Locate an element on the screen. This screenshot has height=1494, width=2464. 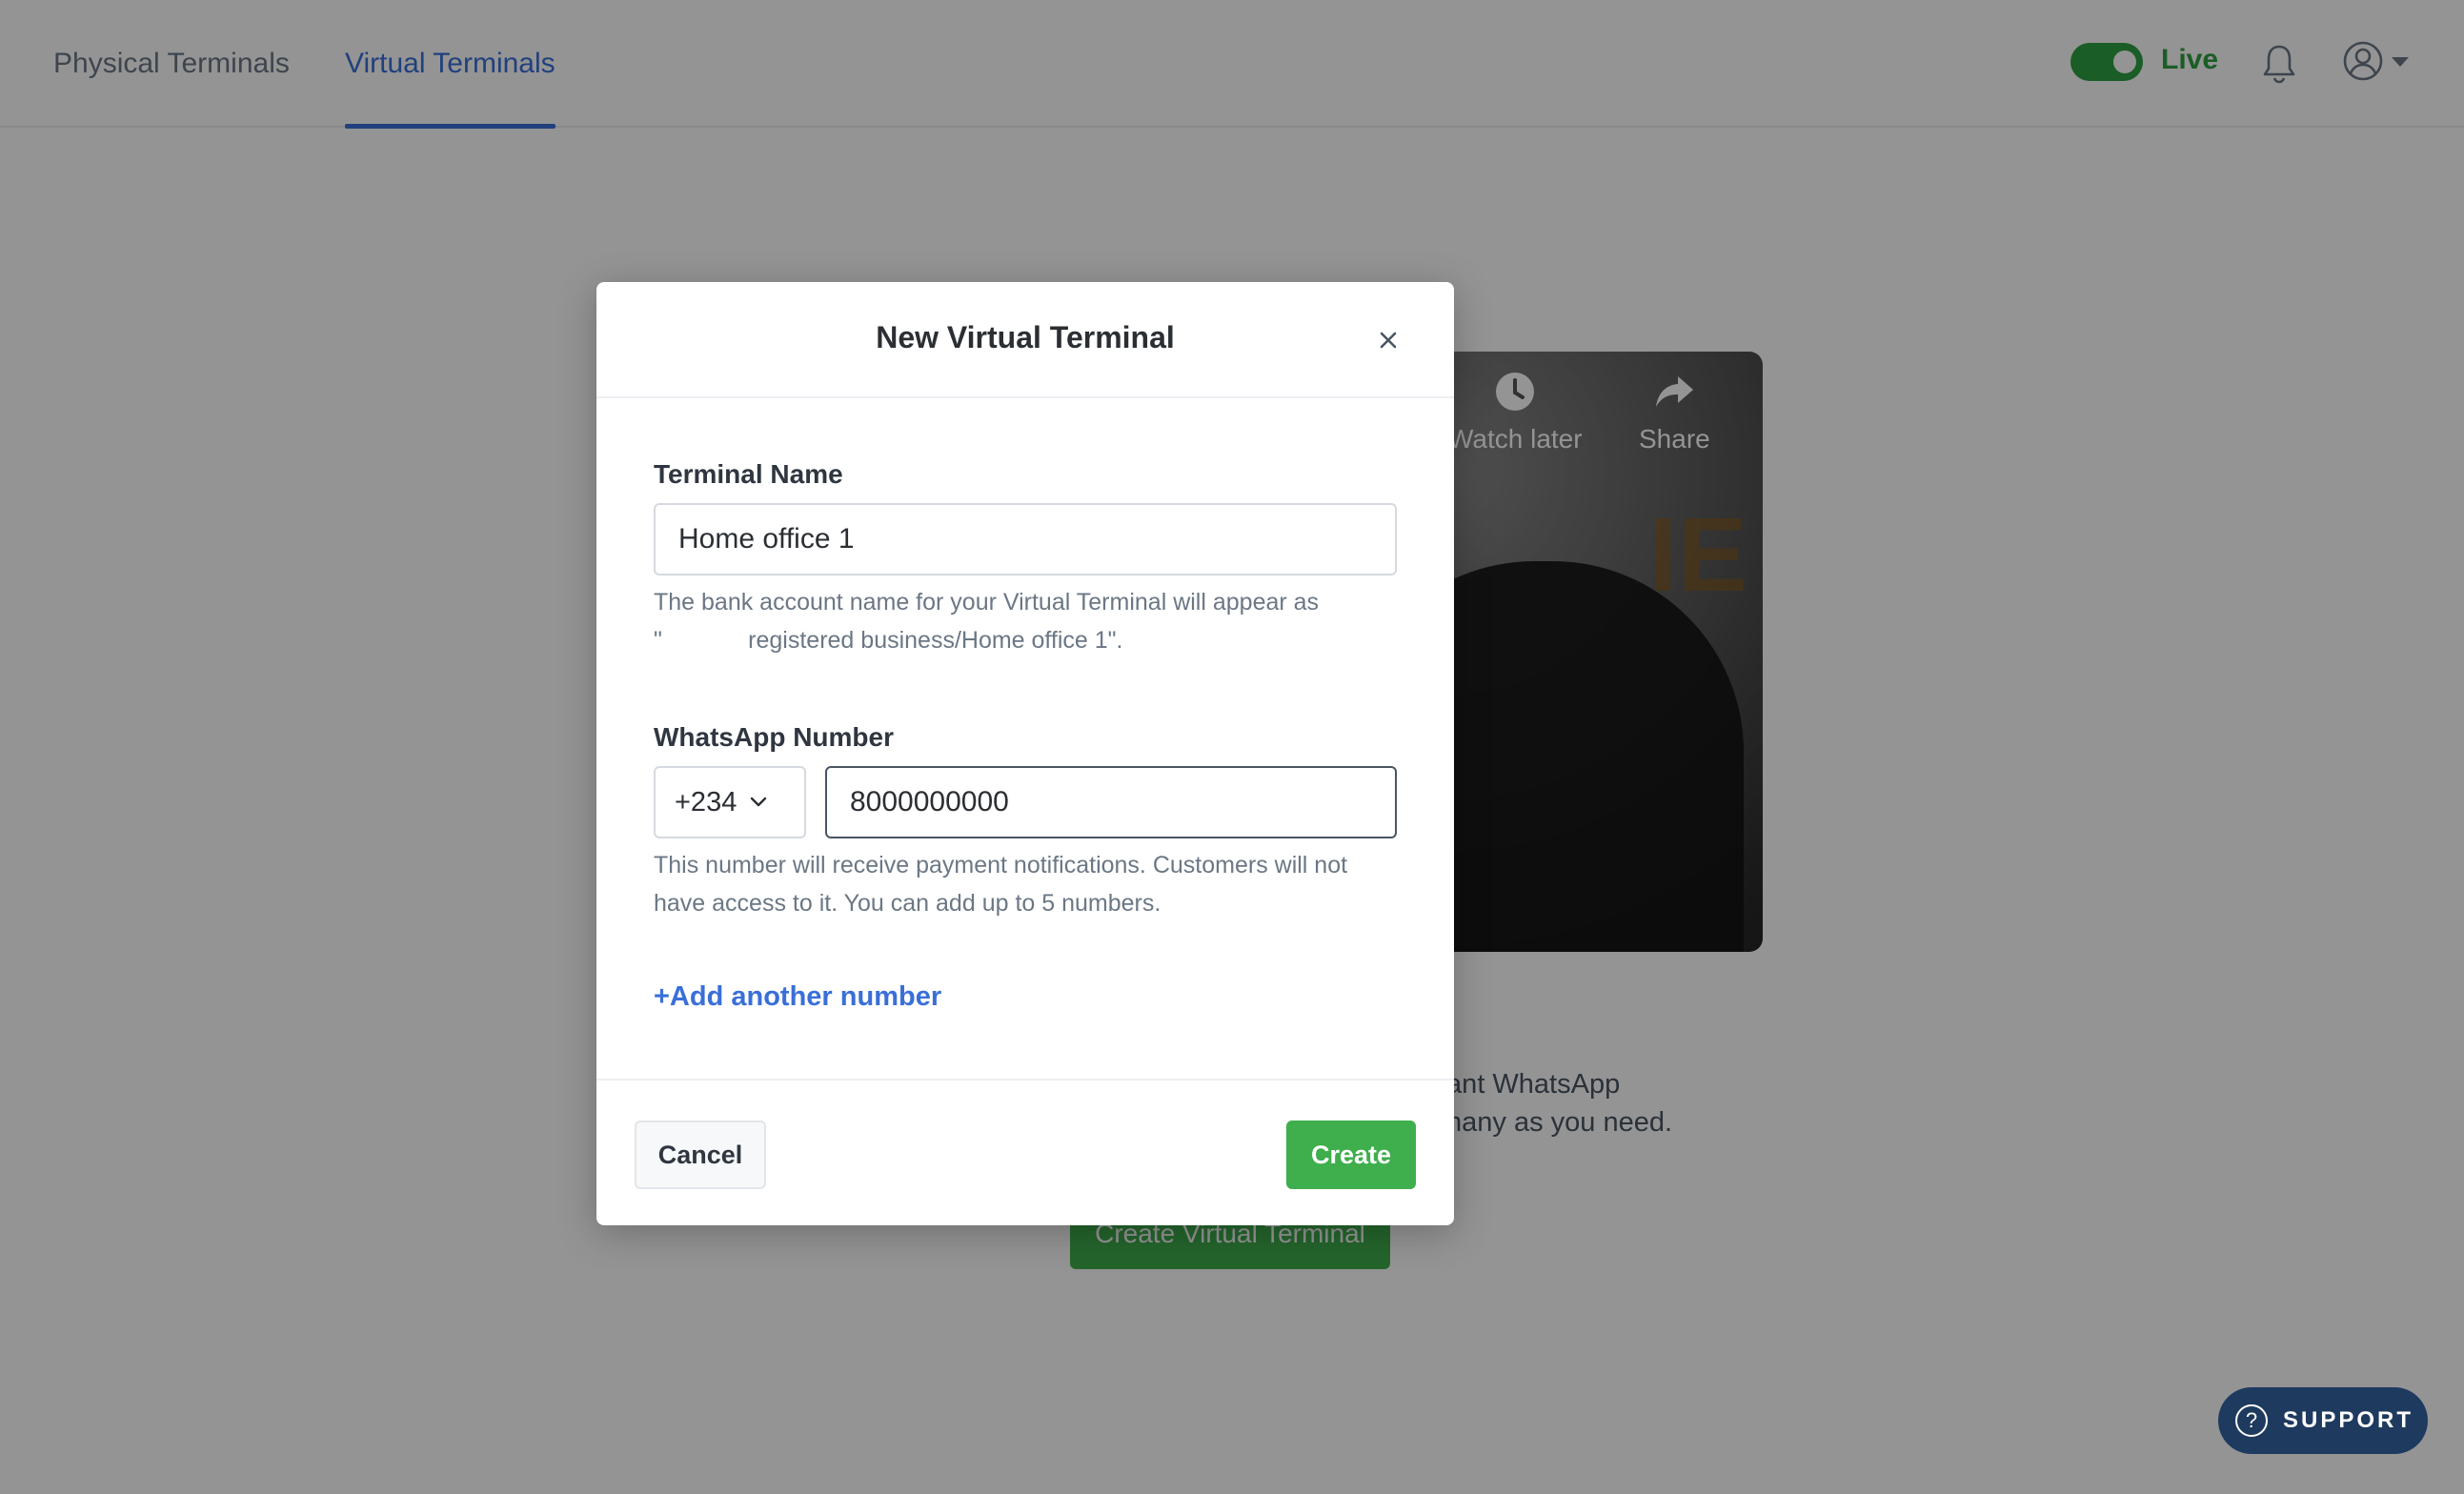
help-line: " registered business/Home office 1". is located at coordinates (889, 640).